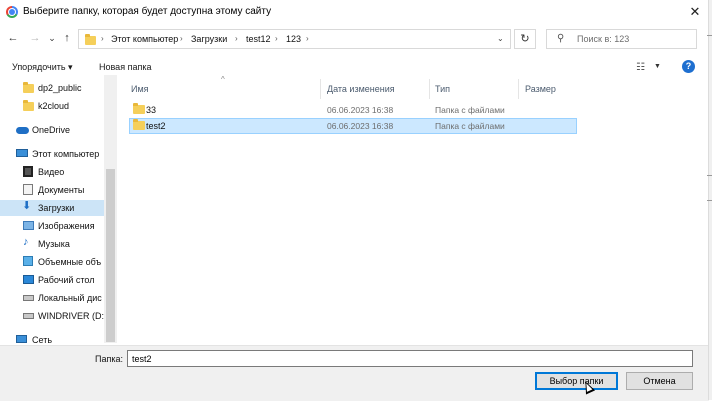 The height and width of the screenshot is (401, 712). I want to click on sidebar-item-windriver: WINDRIVER (D:), so click(53, 316).